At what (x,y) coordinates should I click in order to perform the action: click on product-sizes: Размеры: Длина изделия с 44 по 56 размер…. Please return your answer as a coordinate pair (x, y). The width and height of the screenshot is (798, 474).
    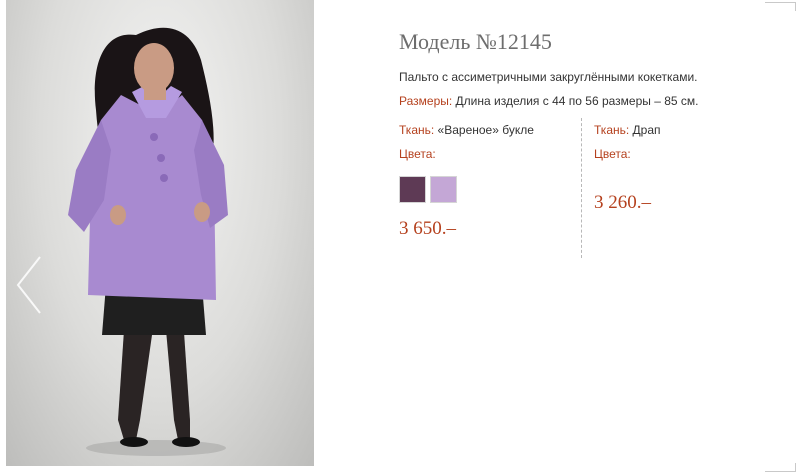
    Looking at the image, I should click on (549, 101).